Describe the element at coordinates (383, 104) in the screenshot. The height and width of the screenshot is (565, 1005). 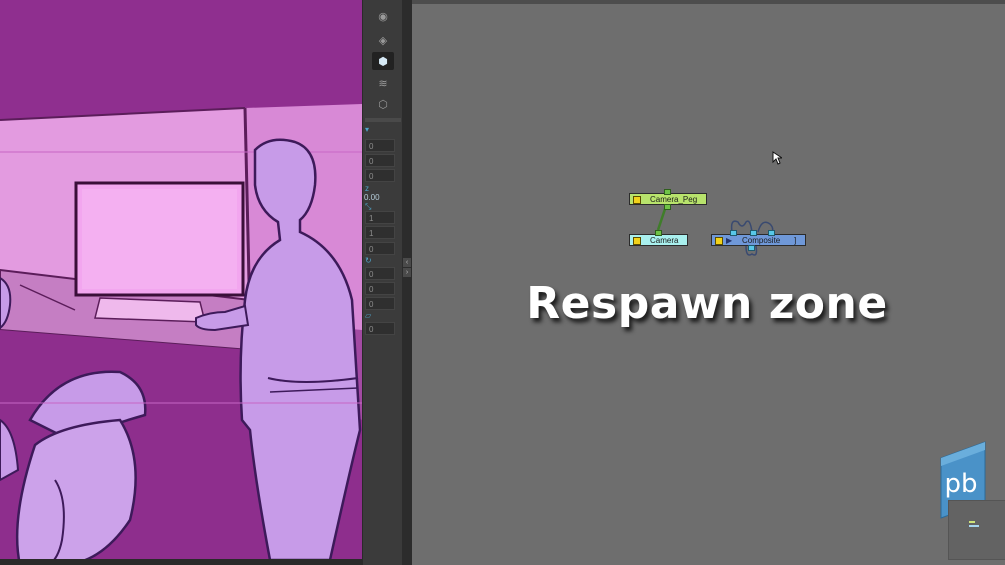
I see `side-view-icon: ⬡` at that location.